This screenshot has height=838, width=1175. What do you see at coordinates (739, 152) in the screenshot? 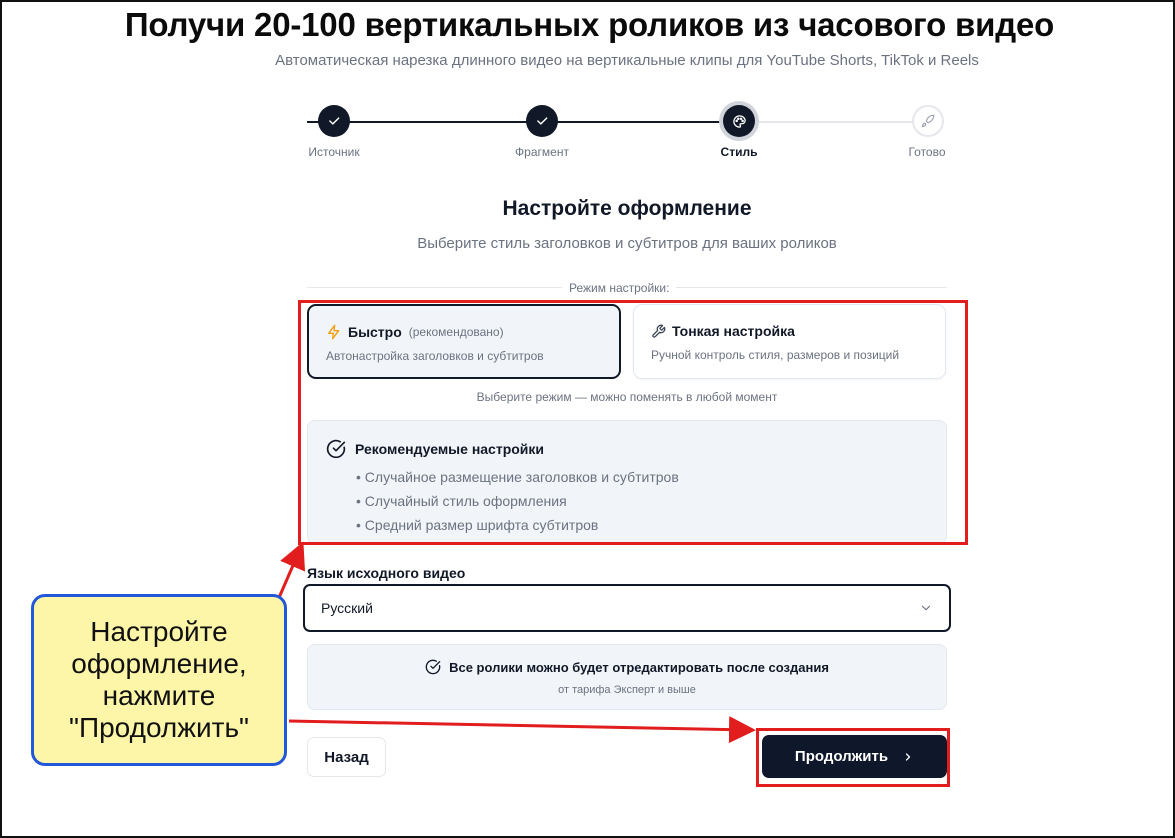
I see `step-style-label: Стиль` at bounding box center [739, 152].